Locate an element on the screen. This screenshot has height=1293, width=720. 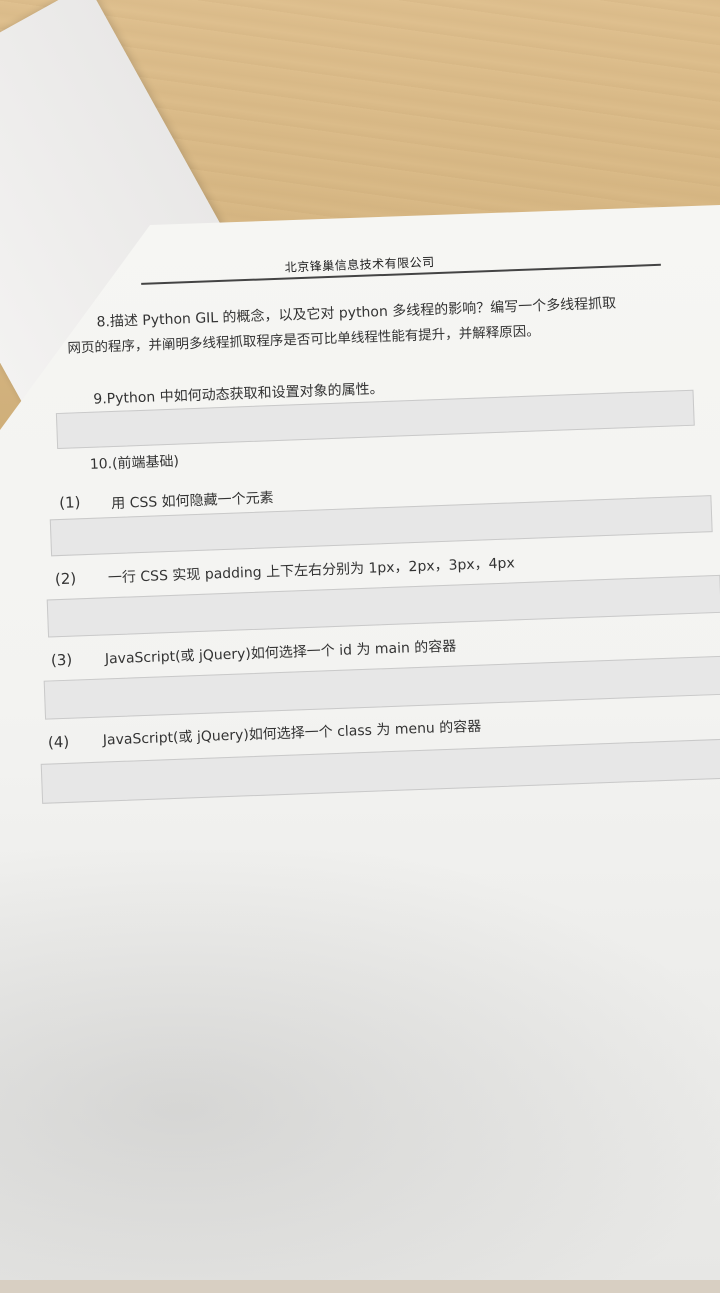
question-10-3-text: JavaScript(或 jQuery)如何选择一个 id 为 main 的容器 is located at coordinates (280, 653).